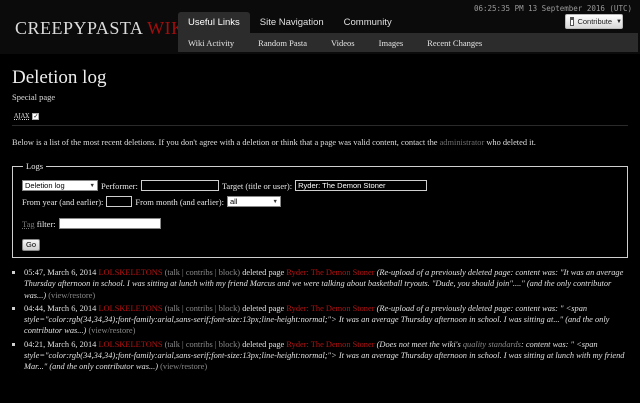  What do you see at coordinates (179, 201) in the screenshot?
I see `month-label: From month (and earlier):` at bounding box center [179, 201].